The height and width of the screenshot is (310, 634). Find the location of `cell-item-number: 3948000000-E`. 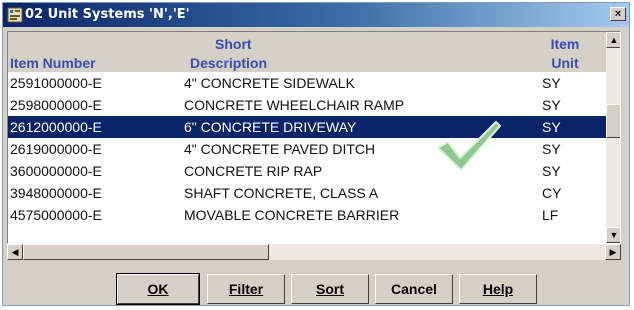

cell-item-number: 3948000000-E is located at coordinates (56, 193).